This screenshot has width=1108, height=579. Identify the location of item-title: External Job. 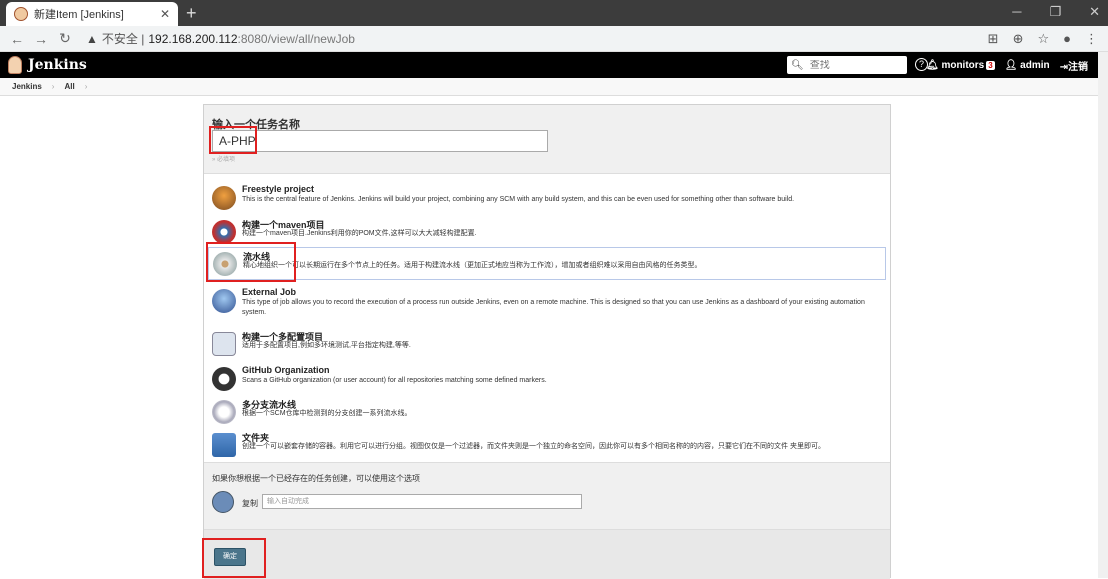
(269, 292).